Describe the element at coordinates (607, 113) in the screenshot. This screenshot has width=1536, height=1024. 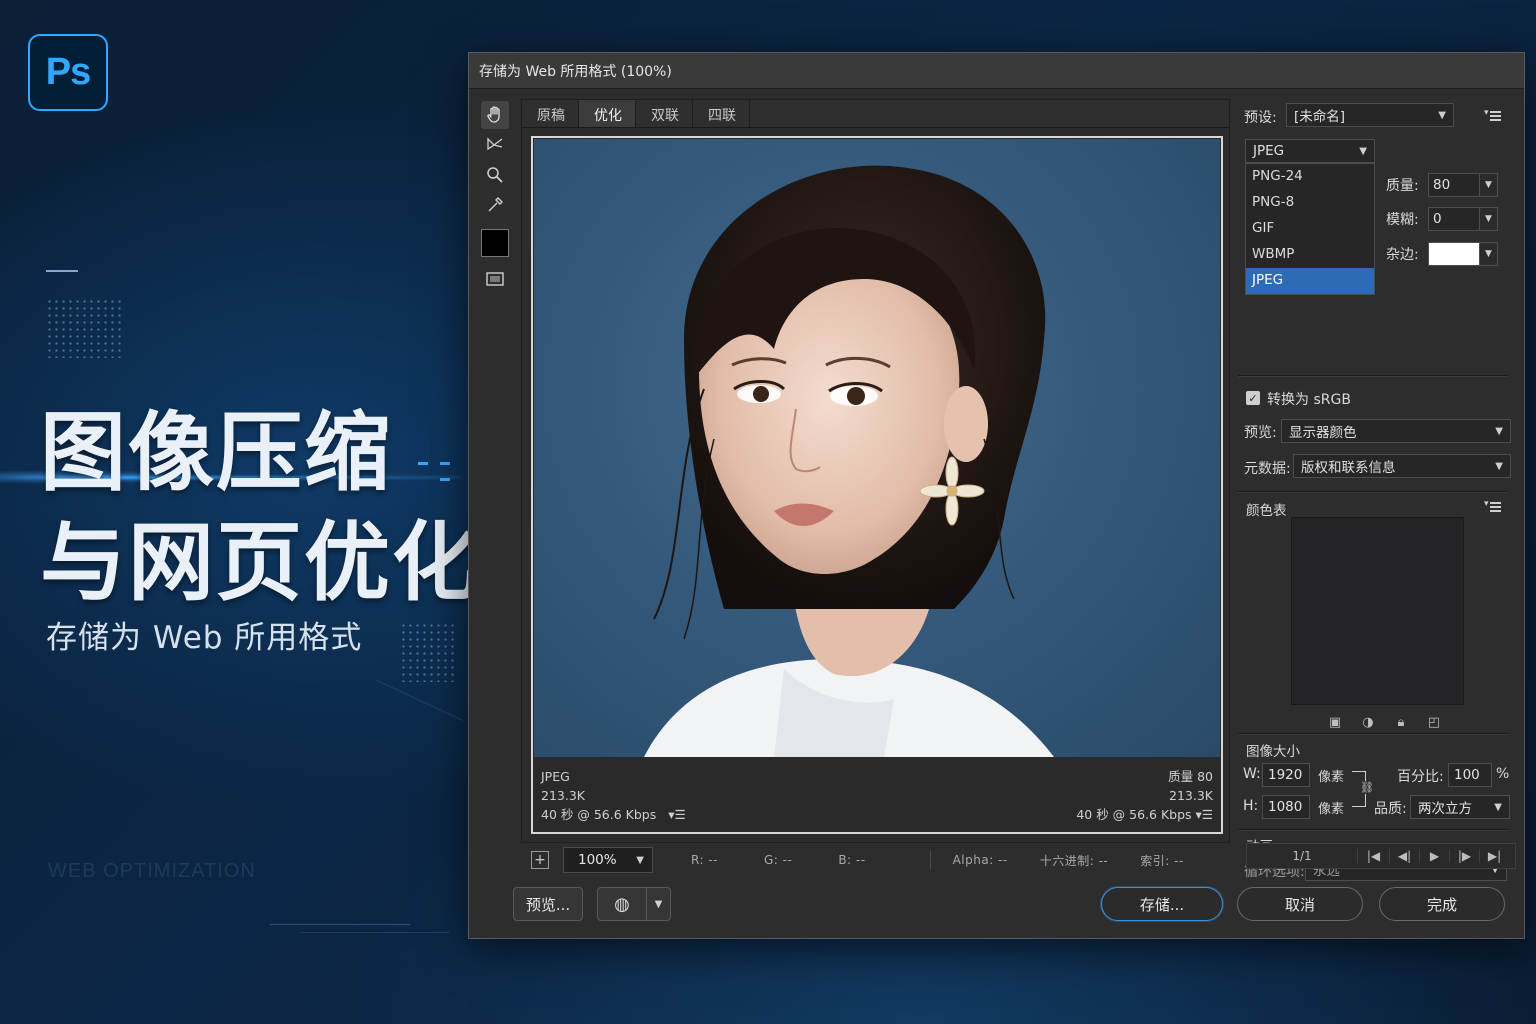
I see `tab-optimized: 优化` at that location.